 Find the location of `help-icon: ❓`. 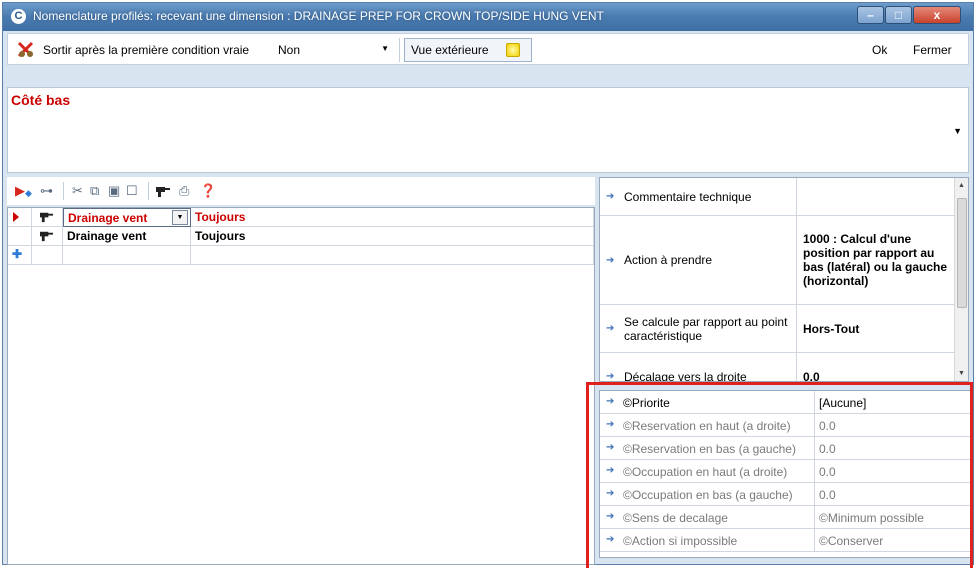

help-icon: ❓ is located at coordinates (208, 191).